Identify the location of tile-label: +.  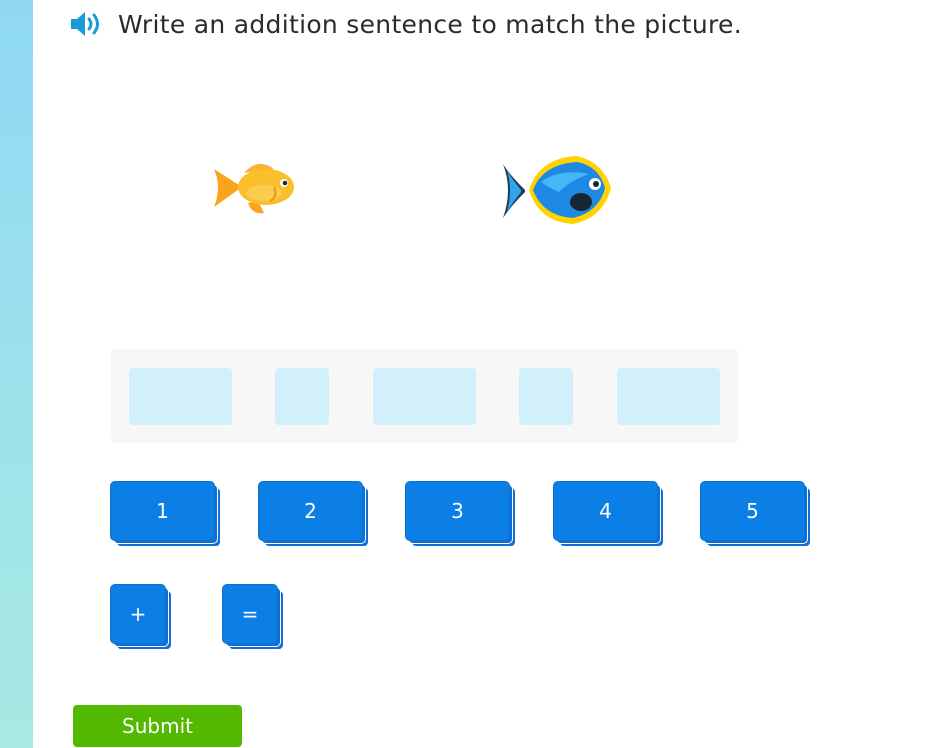
(138, 614).